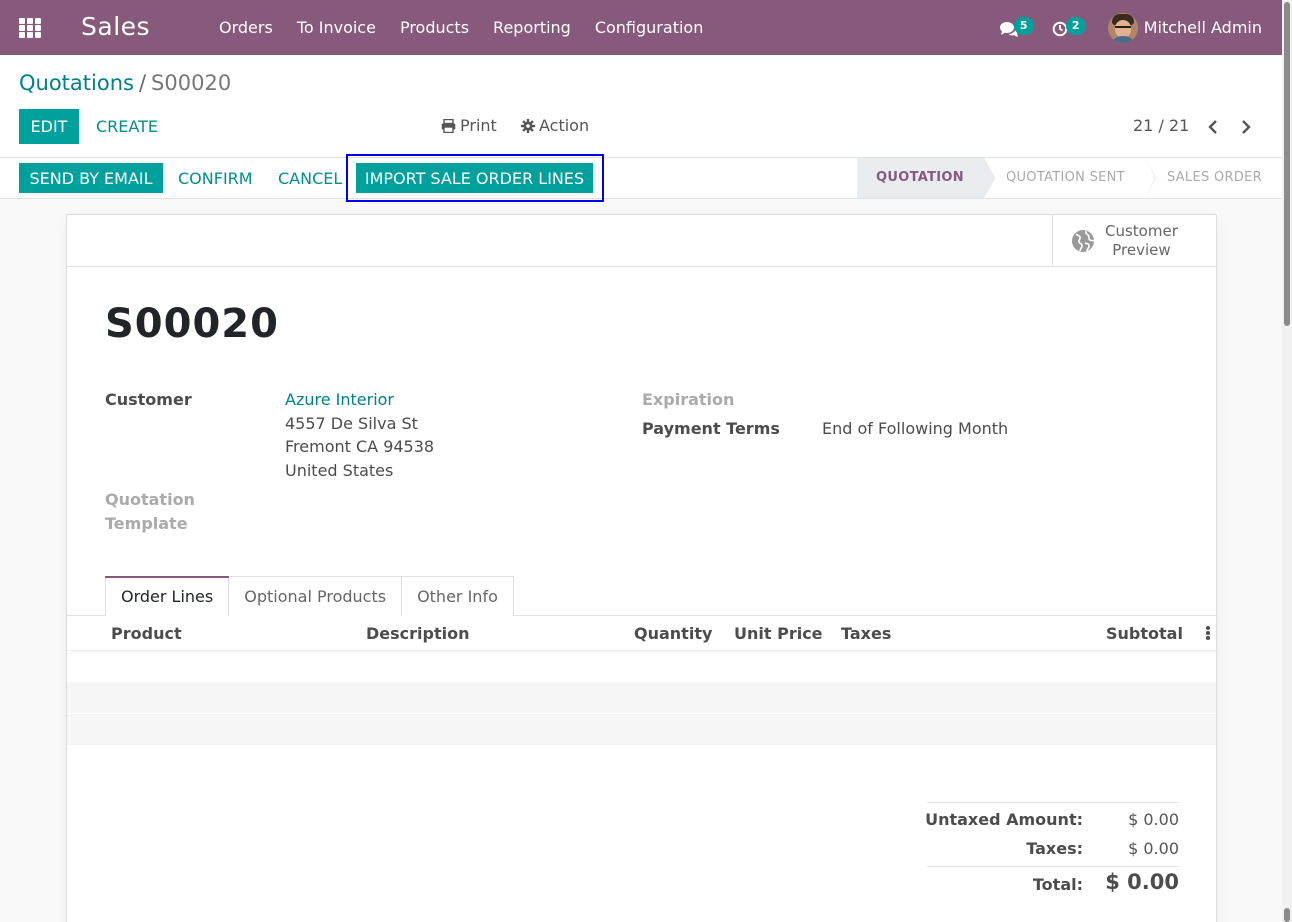  What do you see at coordinates (91, 178) in the screenshot?
I see `send-by-email-button: SEND BY EMAIL` at bounding box center [91, 178].